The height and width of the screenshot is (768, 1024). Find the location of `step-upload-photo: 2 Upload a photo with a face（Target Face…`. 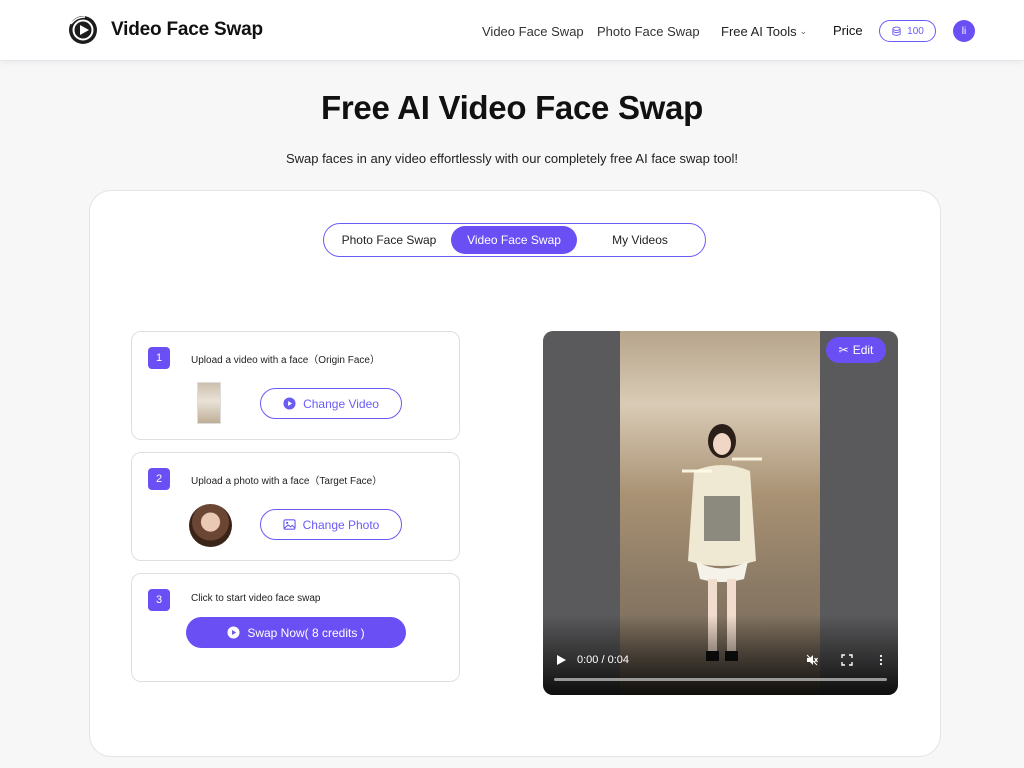

step-upload-photo: 2 Upload a photo with a face（Target Face… is located at coordinates (295, 506).